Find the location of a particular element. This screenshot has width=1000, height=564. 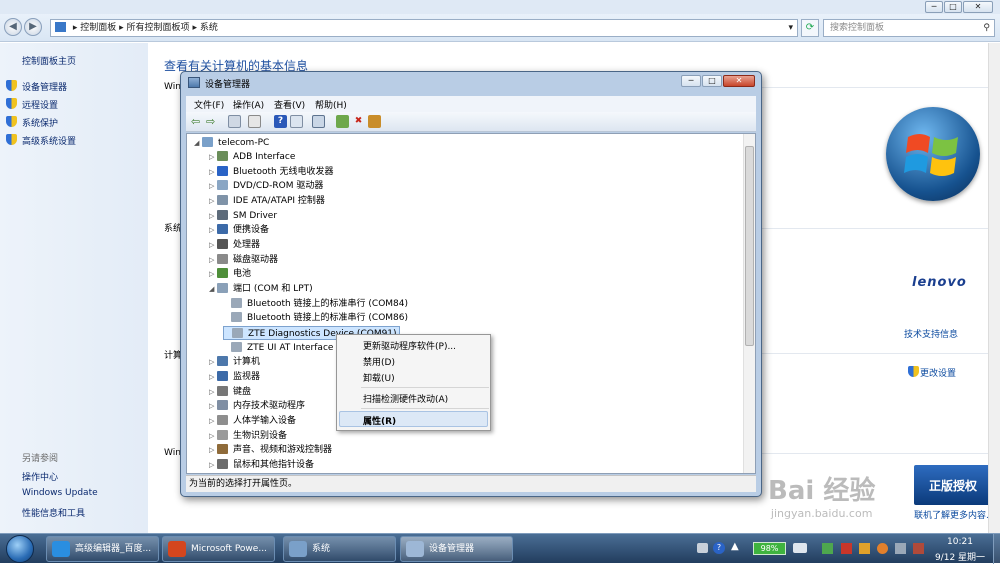

see-also-windows-update: Windows Update is located at coordinates (60, 493).